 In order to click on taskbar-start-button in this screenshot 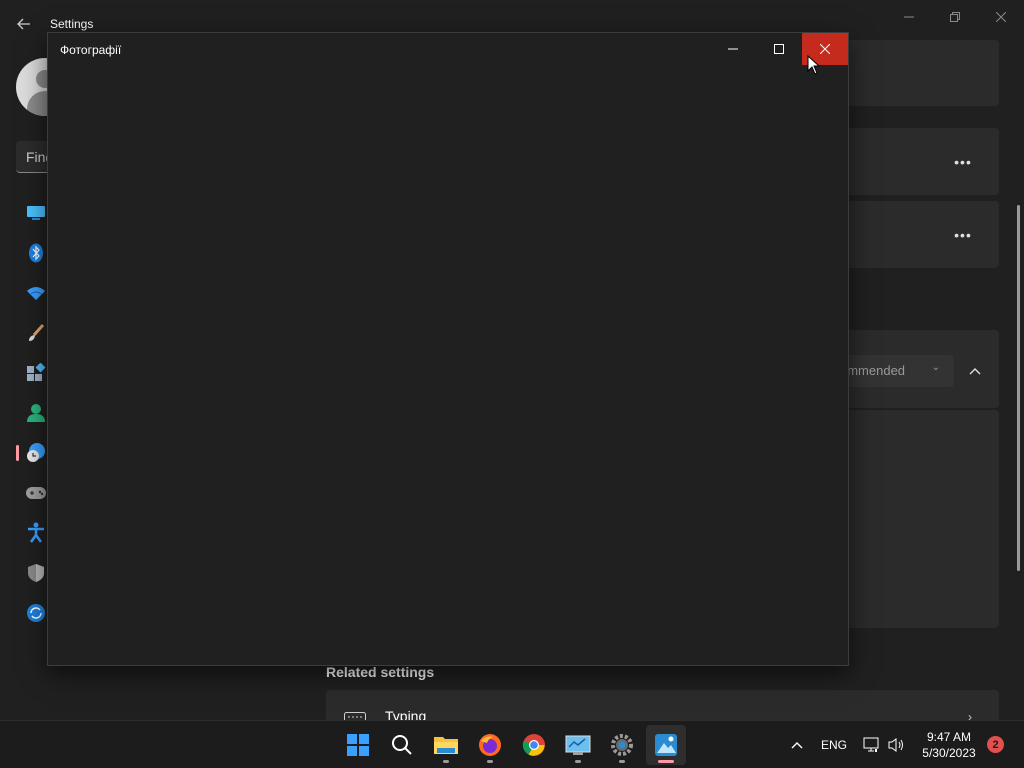, I will do `click(358, 745)`.